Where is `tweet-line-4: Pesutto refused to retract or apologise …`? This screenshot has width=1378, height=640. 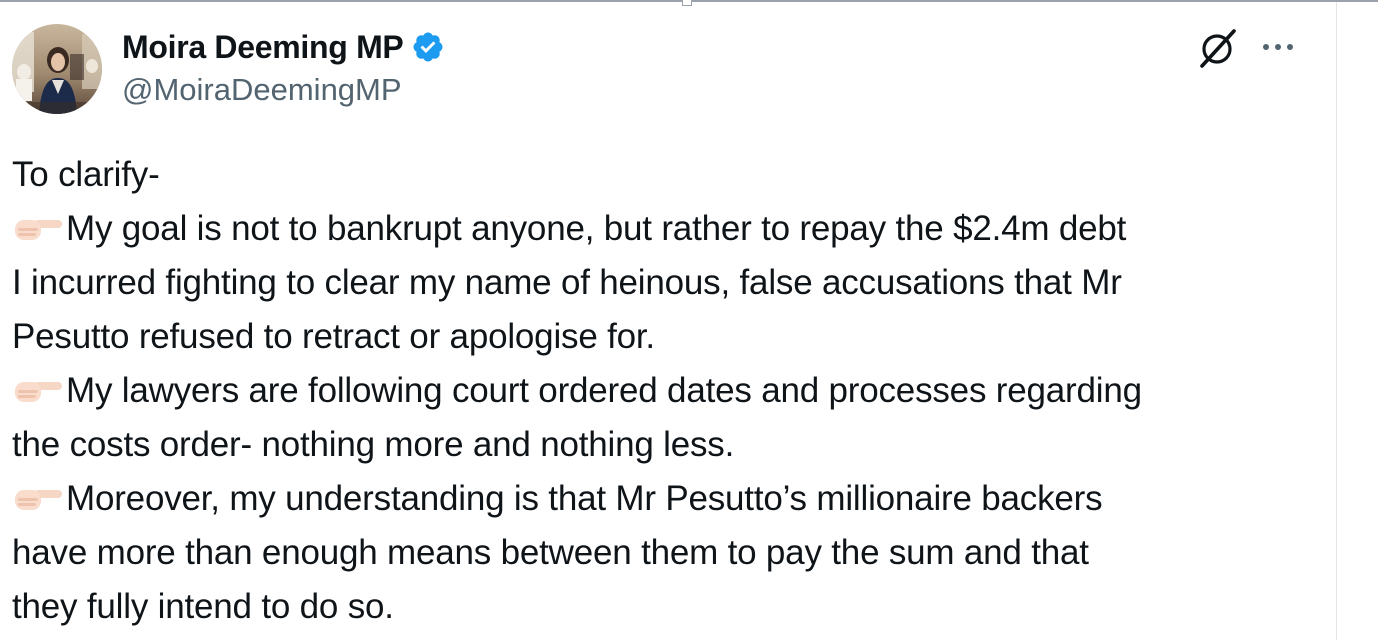
tweet-line-4: Pesutto refused to retract or apologise … is located at coordinates (667, 337).